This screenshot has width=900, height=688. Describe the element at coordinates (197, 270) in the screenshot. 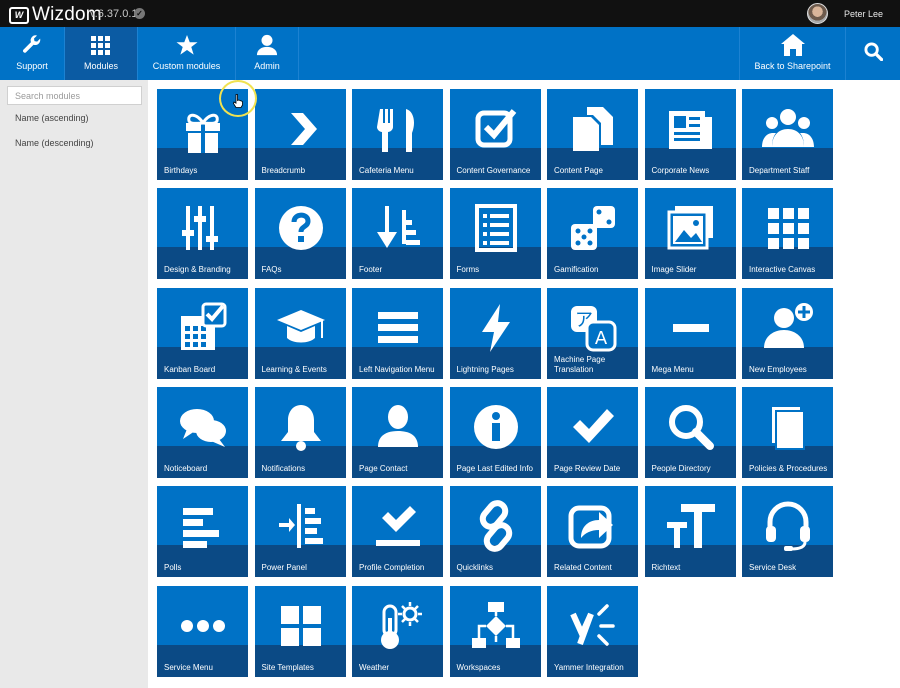

I see `module-tile-label: Design & Branding` at that location.